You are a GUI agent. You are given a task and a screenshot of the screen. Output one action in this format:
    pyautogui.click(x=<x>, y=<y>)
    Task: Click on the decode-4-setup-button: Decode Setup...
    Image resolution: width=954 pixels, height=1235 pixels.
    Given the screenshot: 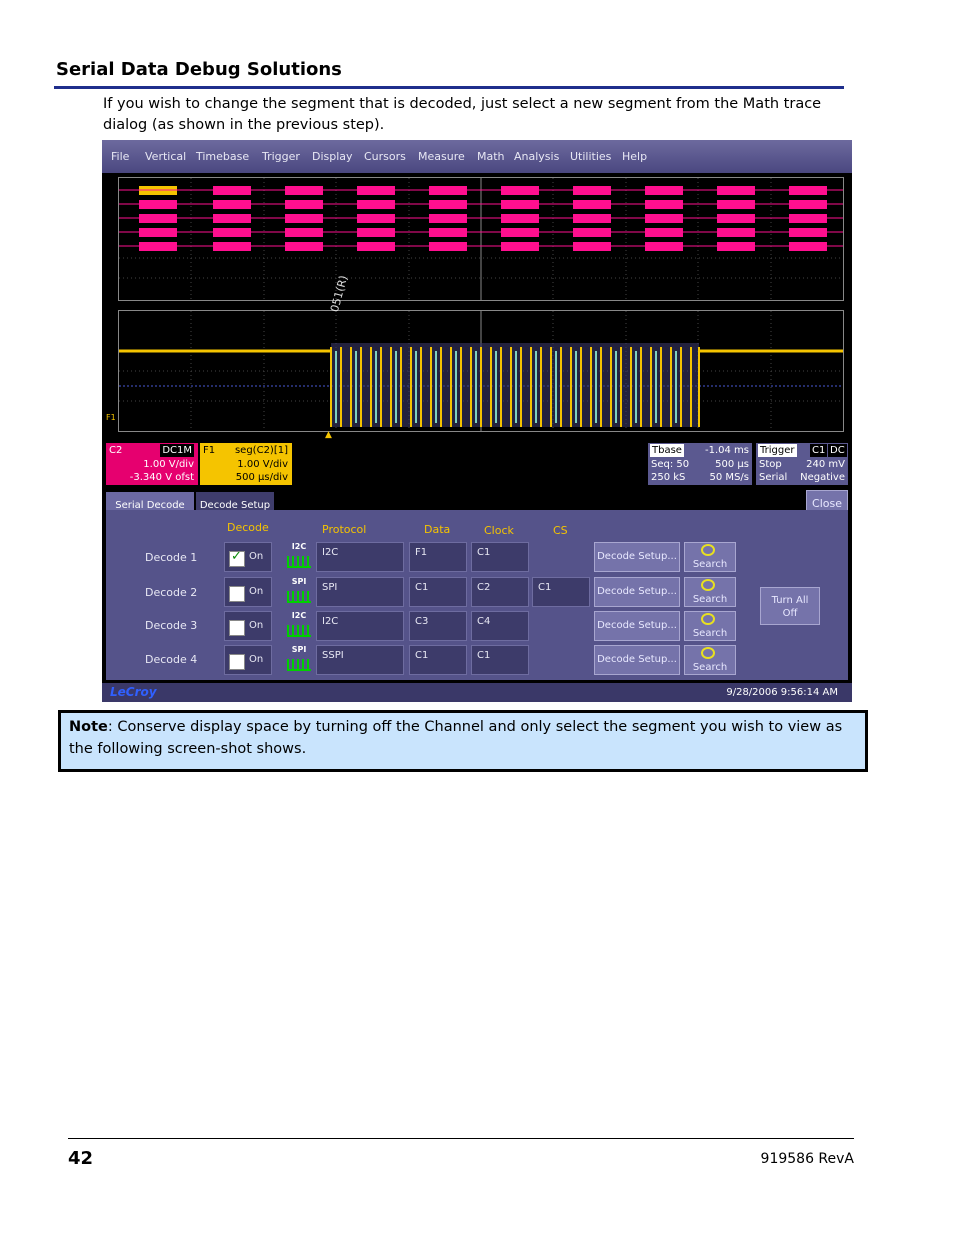 What is the action you would take?
    pyautogui.click(x=637, y=660)
    